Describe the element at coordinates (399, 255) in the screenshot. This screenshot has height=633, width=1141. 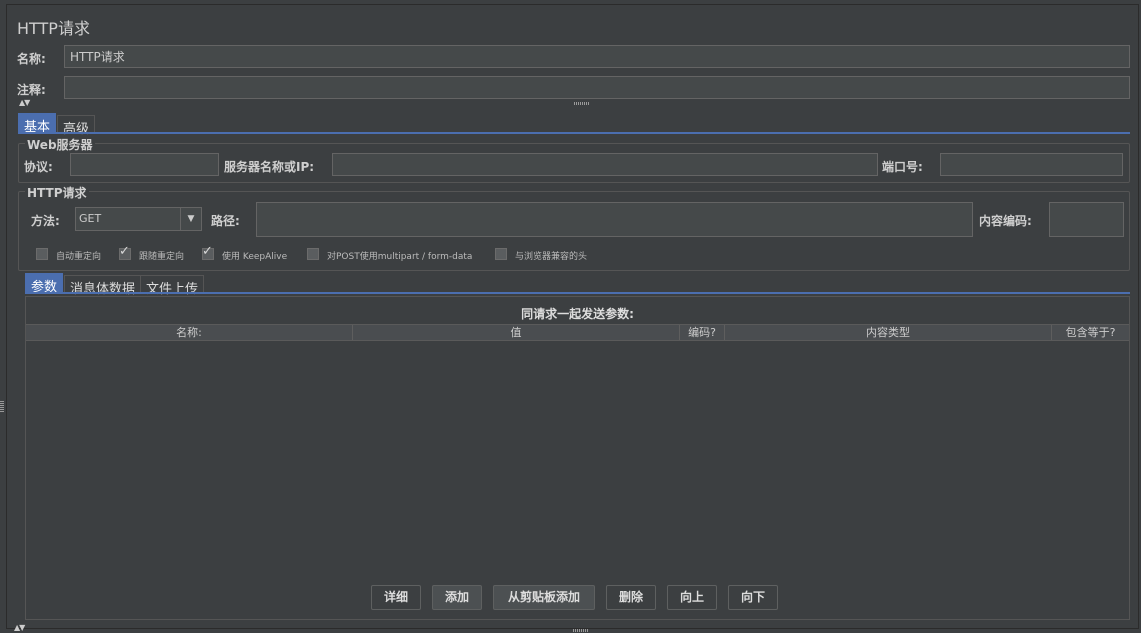
I see `multipart-checkbox: 对POST使用multipart / form-data` at that location.